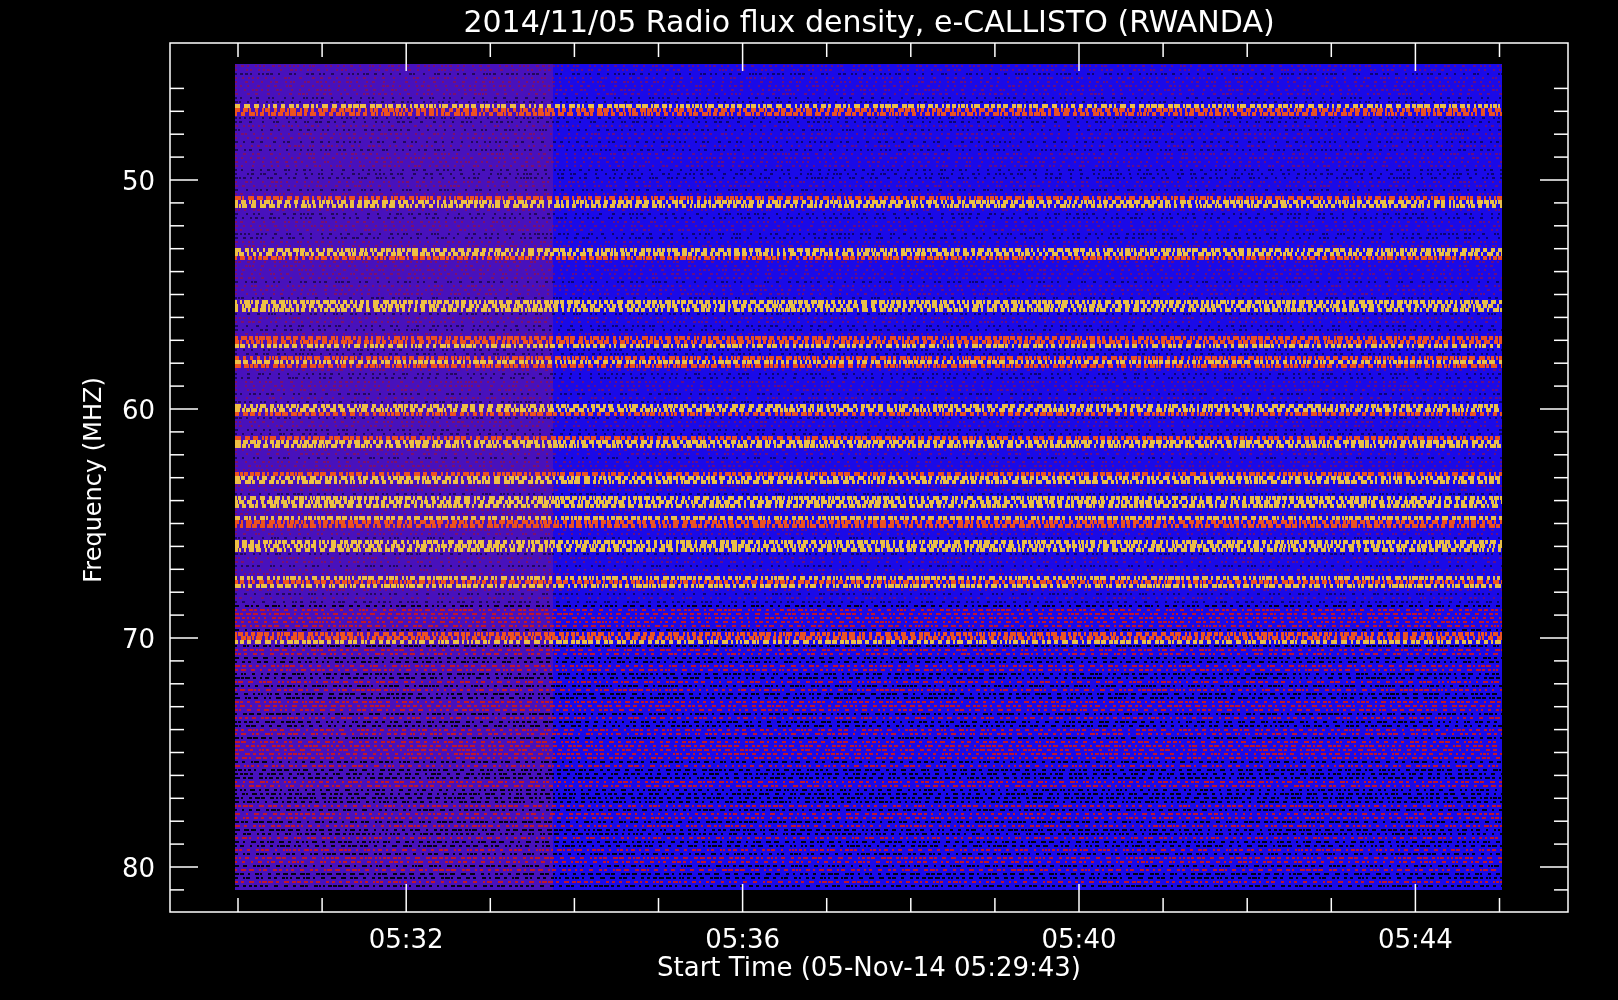 This screenshot has width=1618, height=1000. Describe the element at coordinates (1415, 939) in the screenshot. I see `x-tick-label: 05:44` at that location.